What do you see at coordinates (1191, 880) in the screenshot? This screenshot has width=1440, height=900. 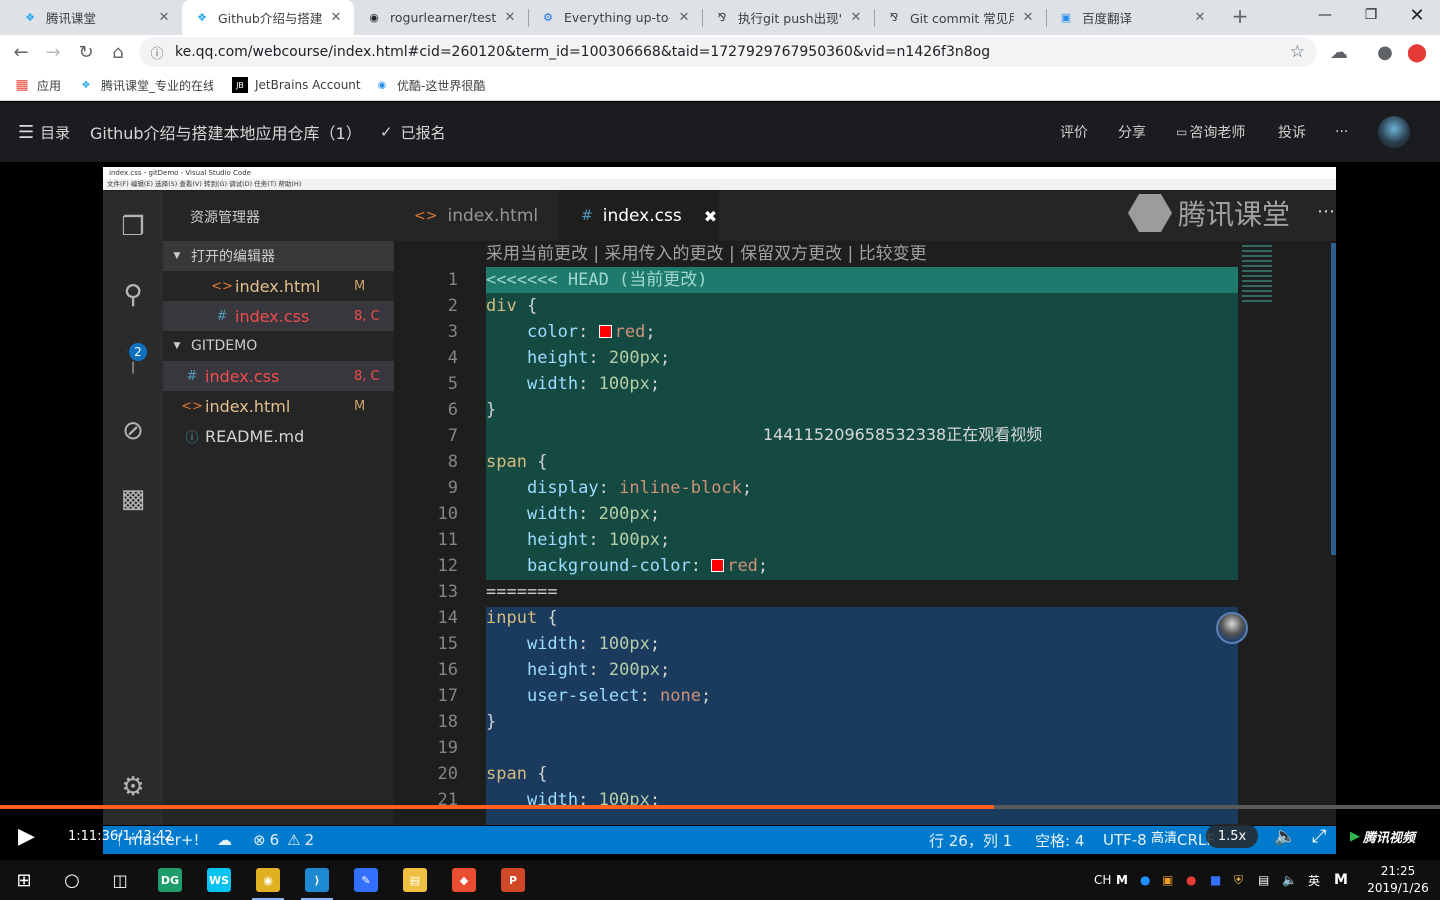 I see `weibo-tray-icon: ●` at bounding box center [1191, 880].